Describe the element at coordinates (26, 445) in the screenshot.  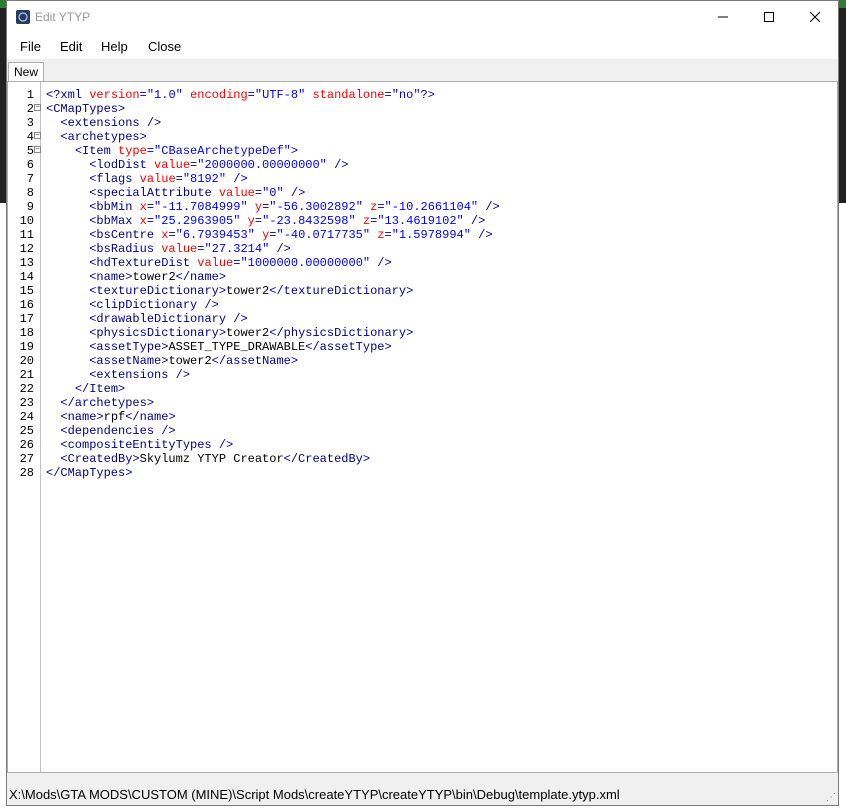
I see `line-number: 26` at that location.